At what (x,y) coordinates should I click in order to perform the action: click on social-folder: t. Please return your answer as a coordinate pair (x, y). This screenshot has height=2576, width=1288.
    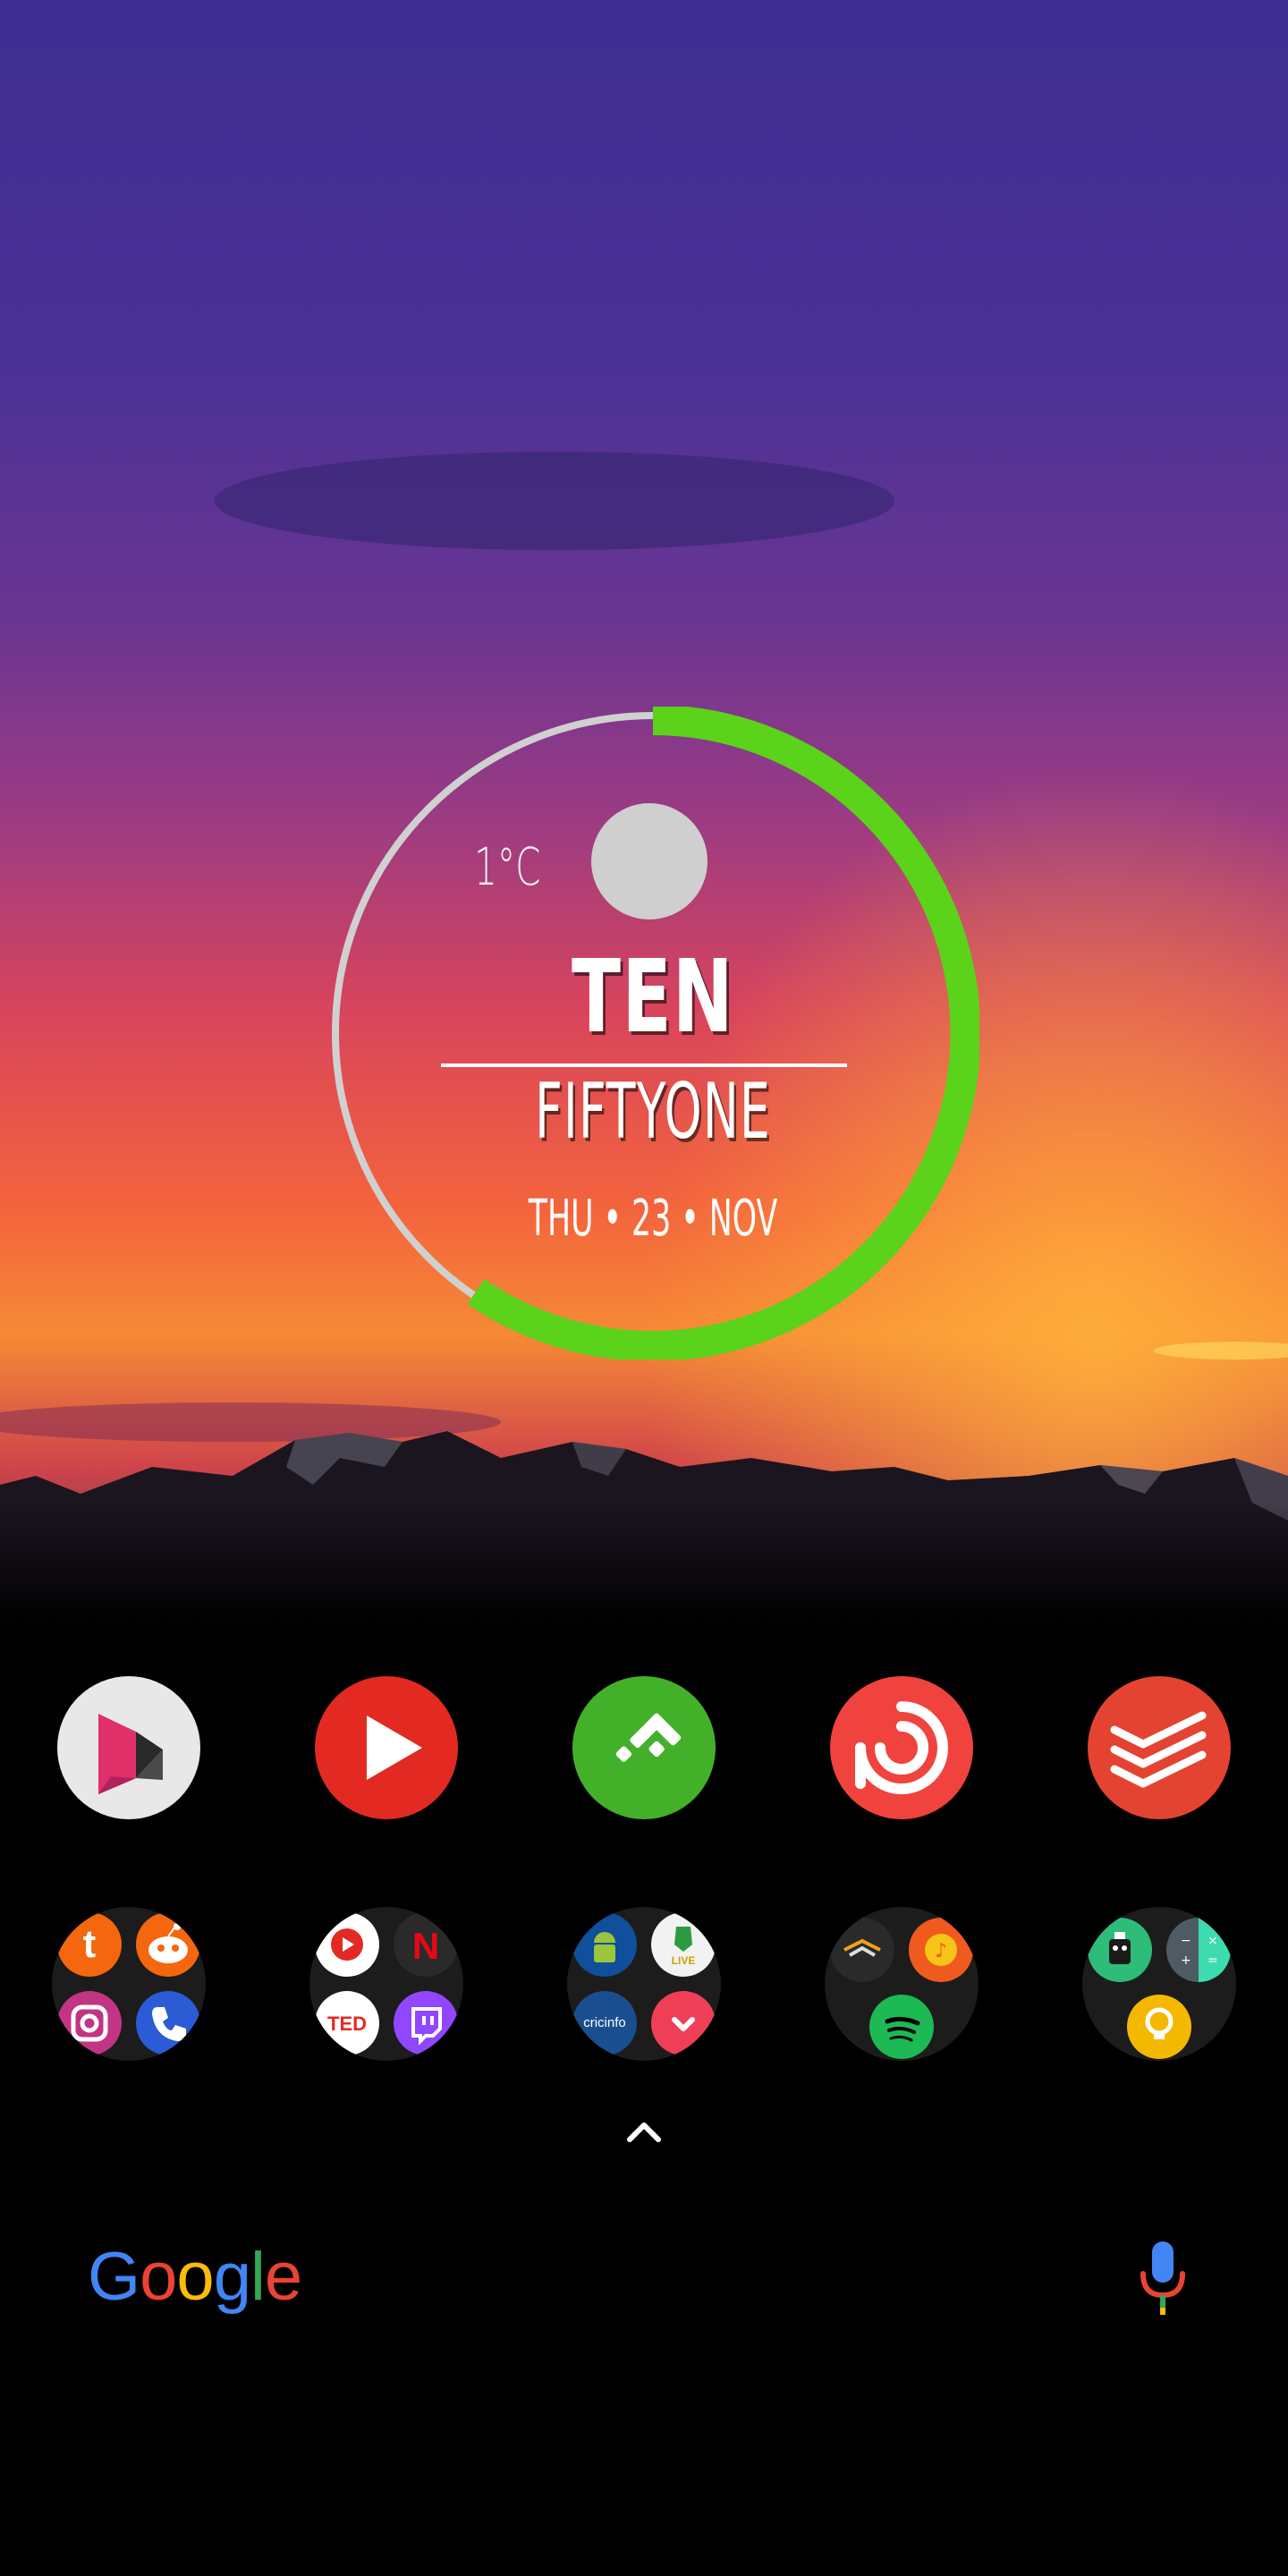
    Looking at the image, I should click on (129, 1984).